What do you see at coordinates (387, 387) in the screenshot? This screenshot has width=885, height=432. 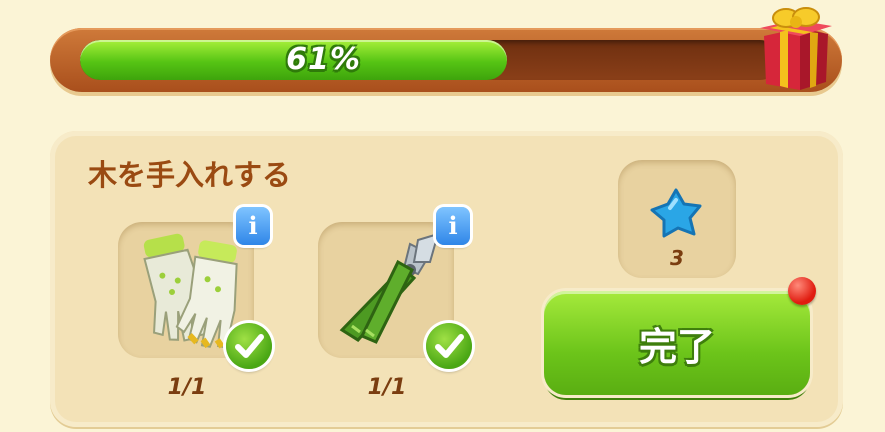 I see `item-count-shears: 1/1` at bounding box center [387, 387].